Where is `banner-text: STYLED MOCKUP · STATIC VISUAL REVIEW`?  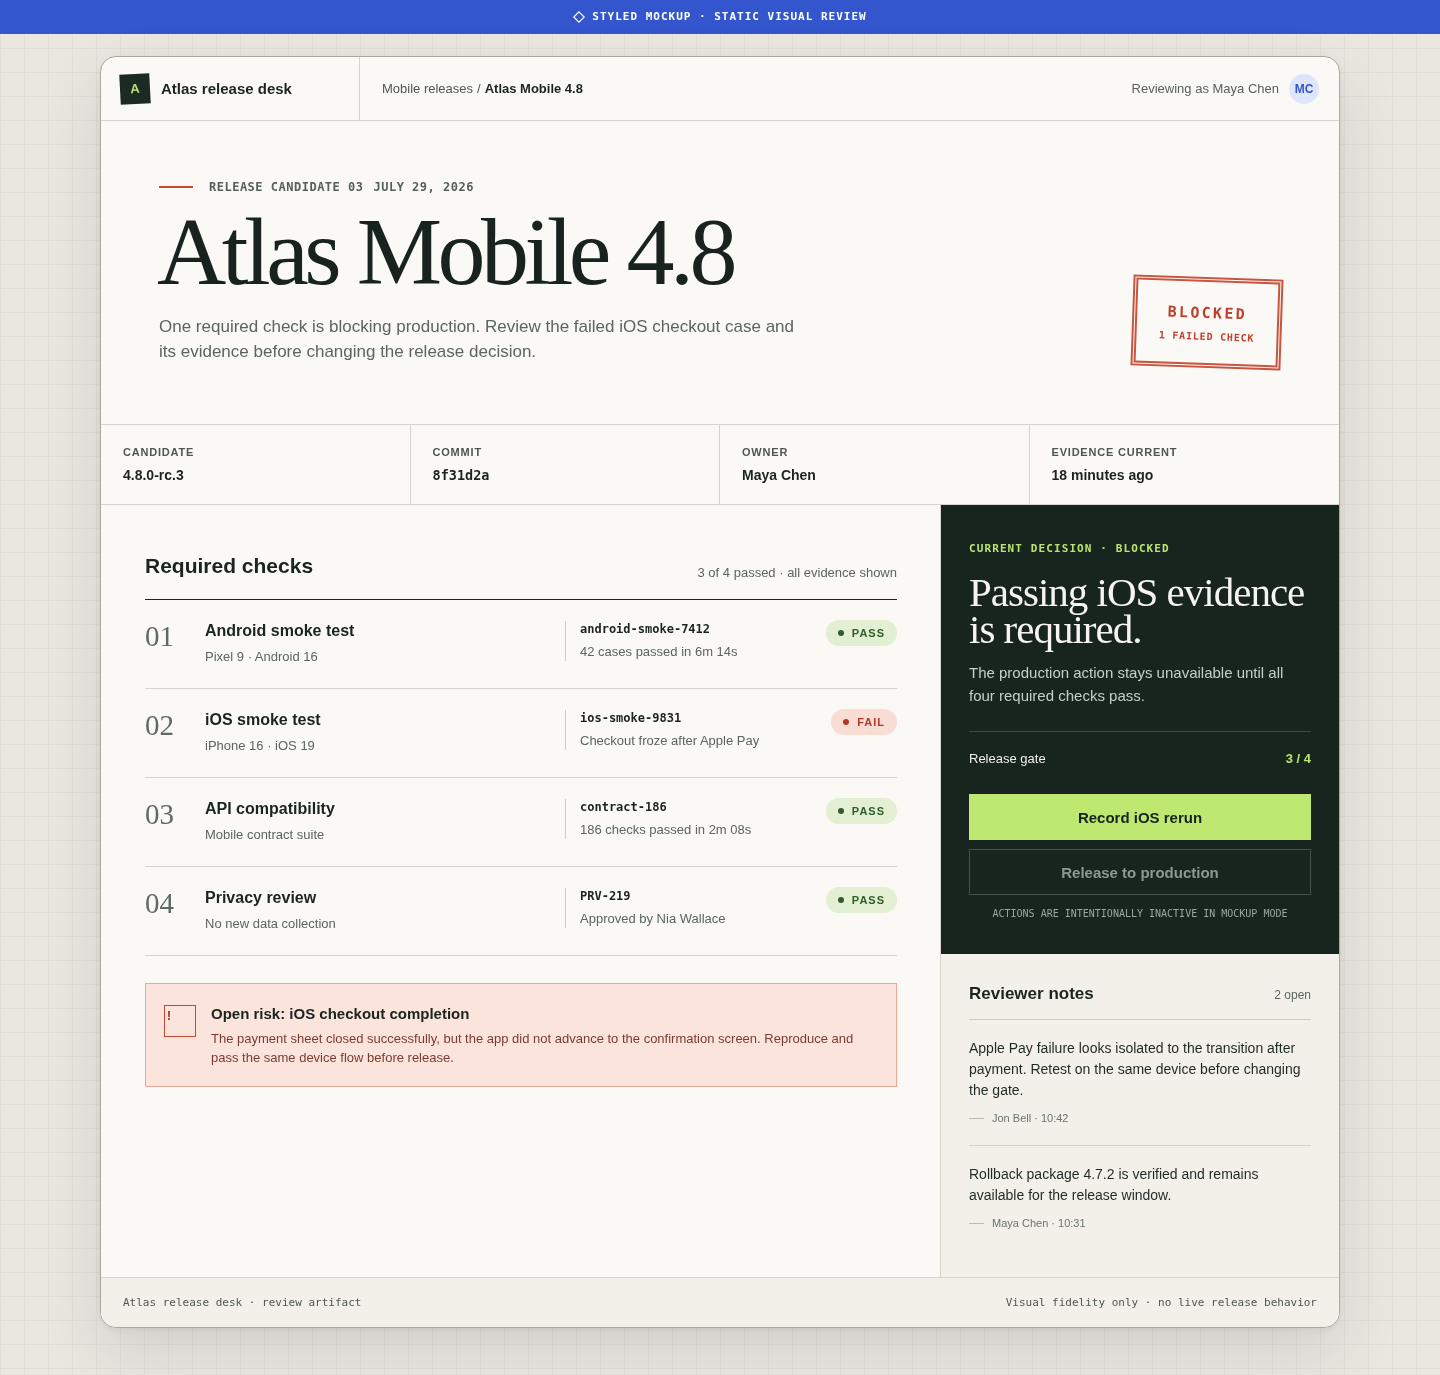 banner-text: STYLED MOCKUP · STATIC VISUAL REVIEW is located at coordinates (729, 17).